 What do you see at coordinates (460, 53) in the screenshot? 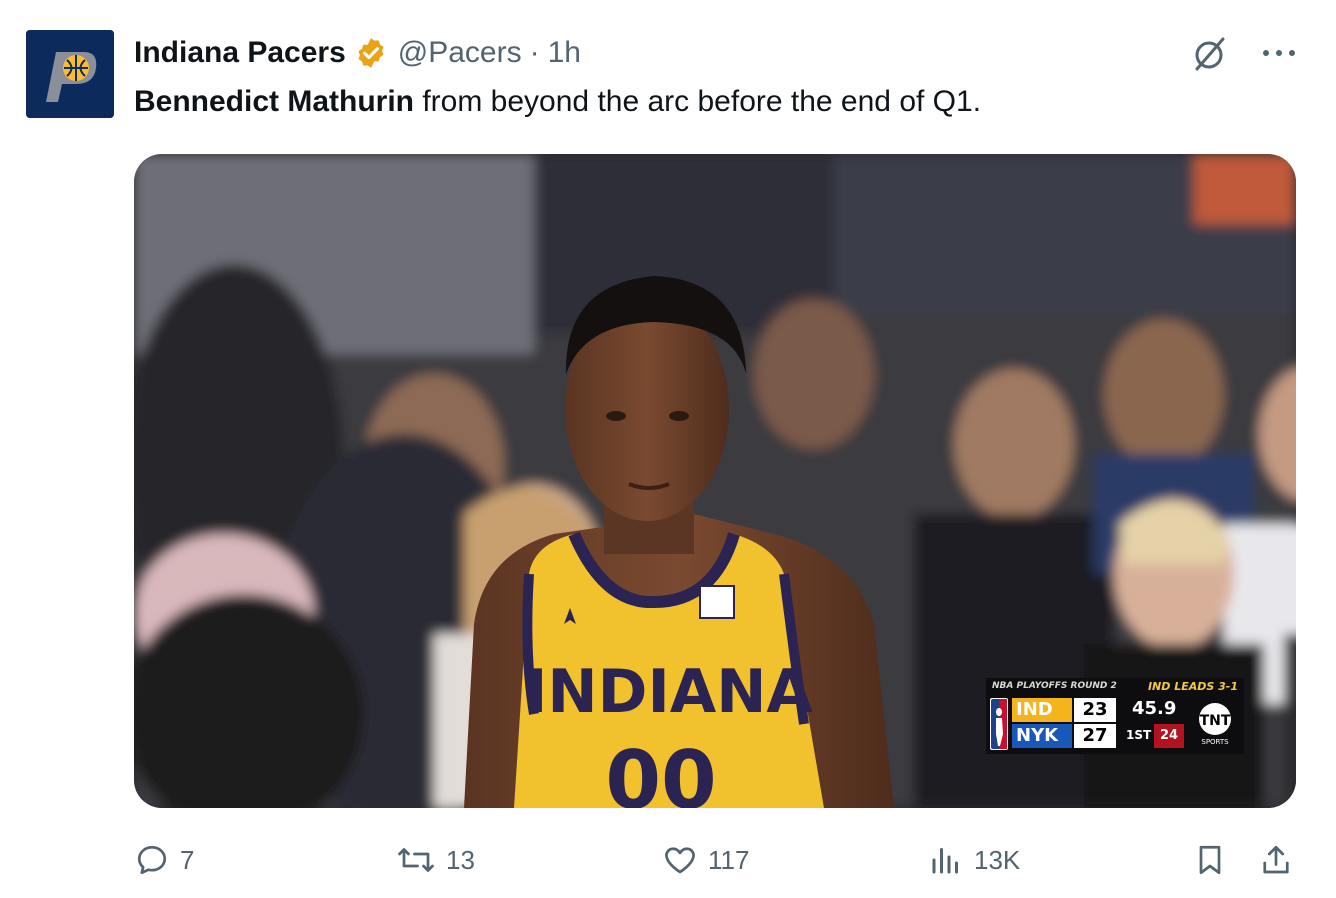
I see `author-handle: @Pacers` at bounding box center [460, 53].